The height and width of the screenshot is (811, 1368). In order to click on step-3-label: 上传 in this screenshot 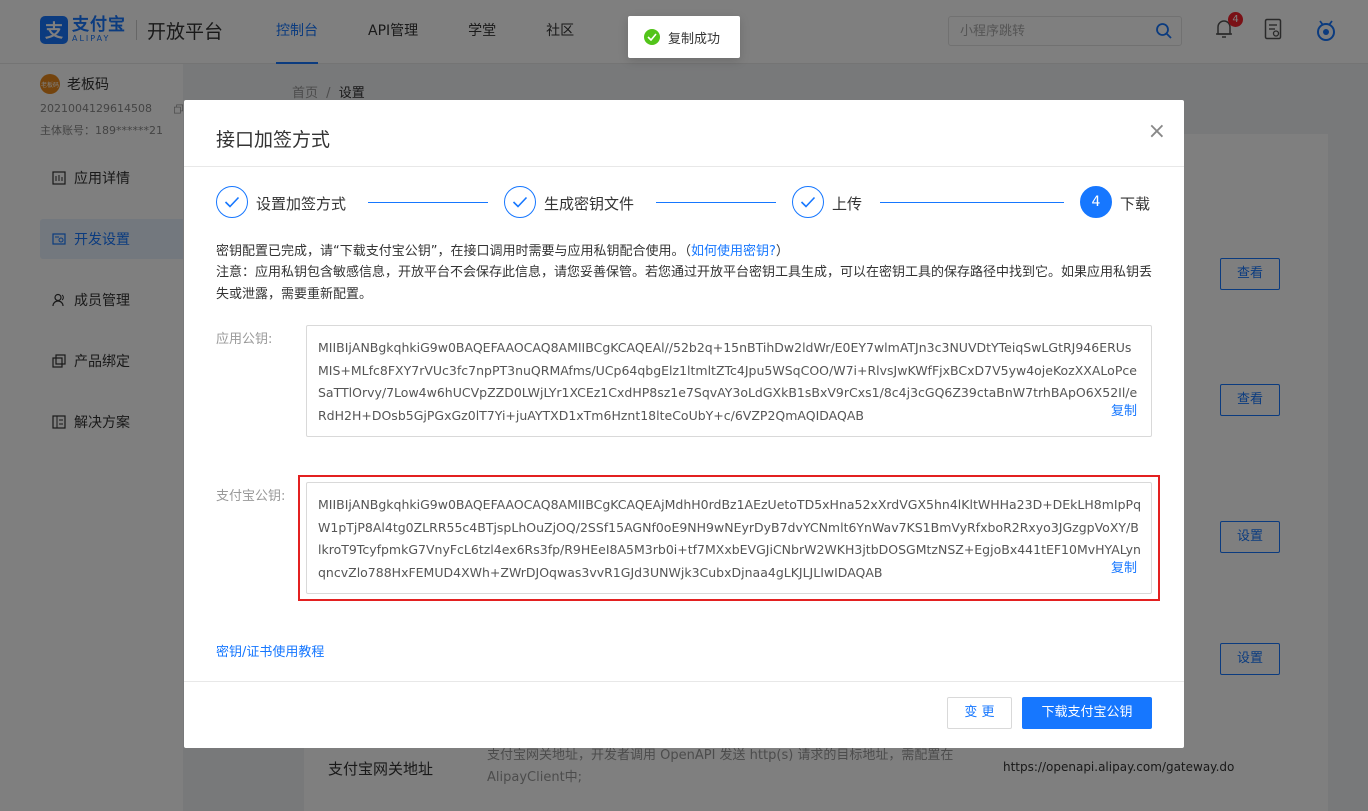, I will do `click(847, 204)`.